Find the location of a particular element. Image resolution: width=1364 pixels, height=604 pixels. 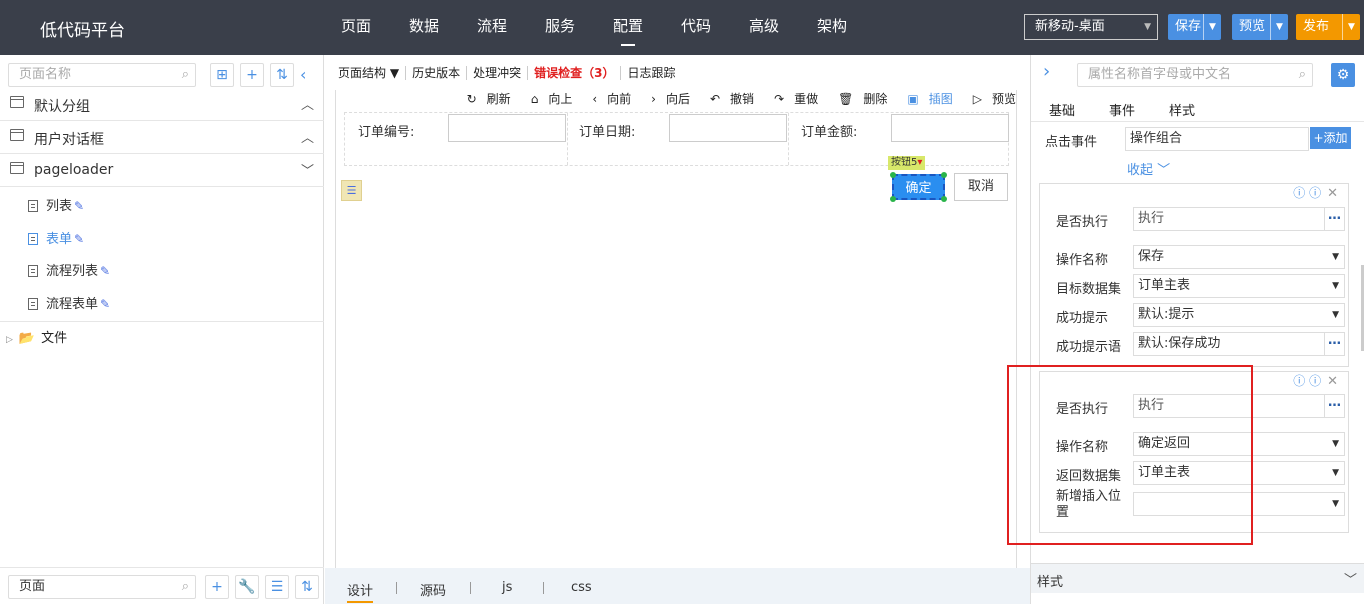

publish-button: 发布 ▼ is located at coordinates (1328, 27).